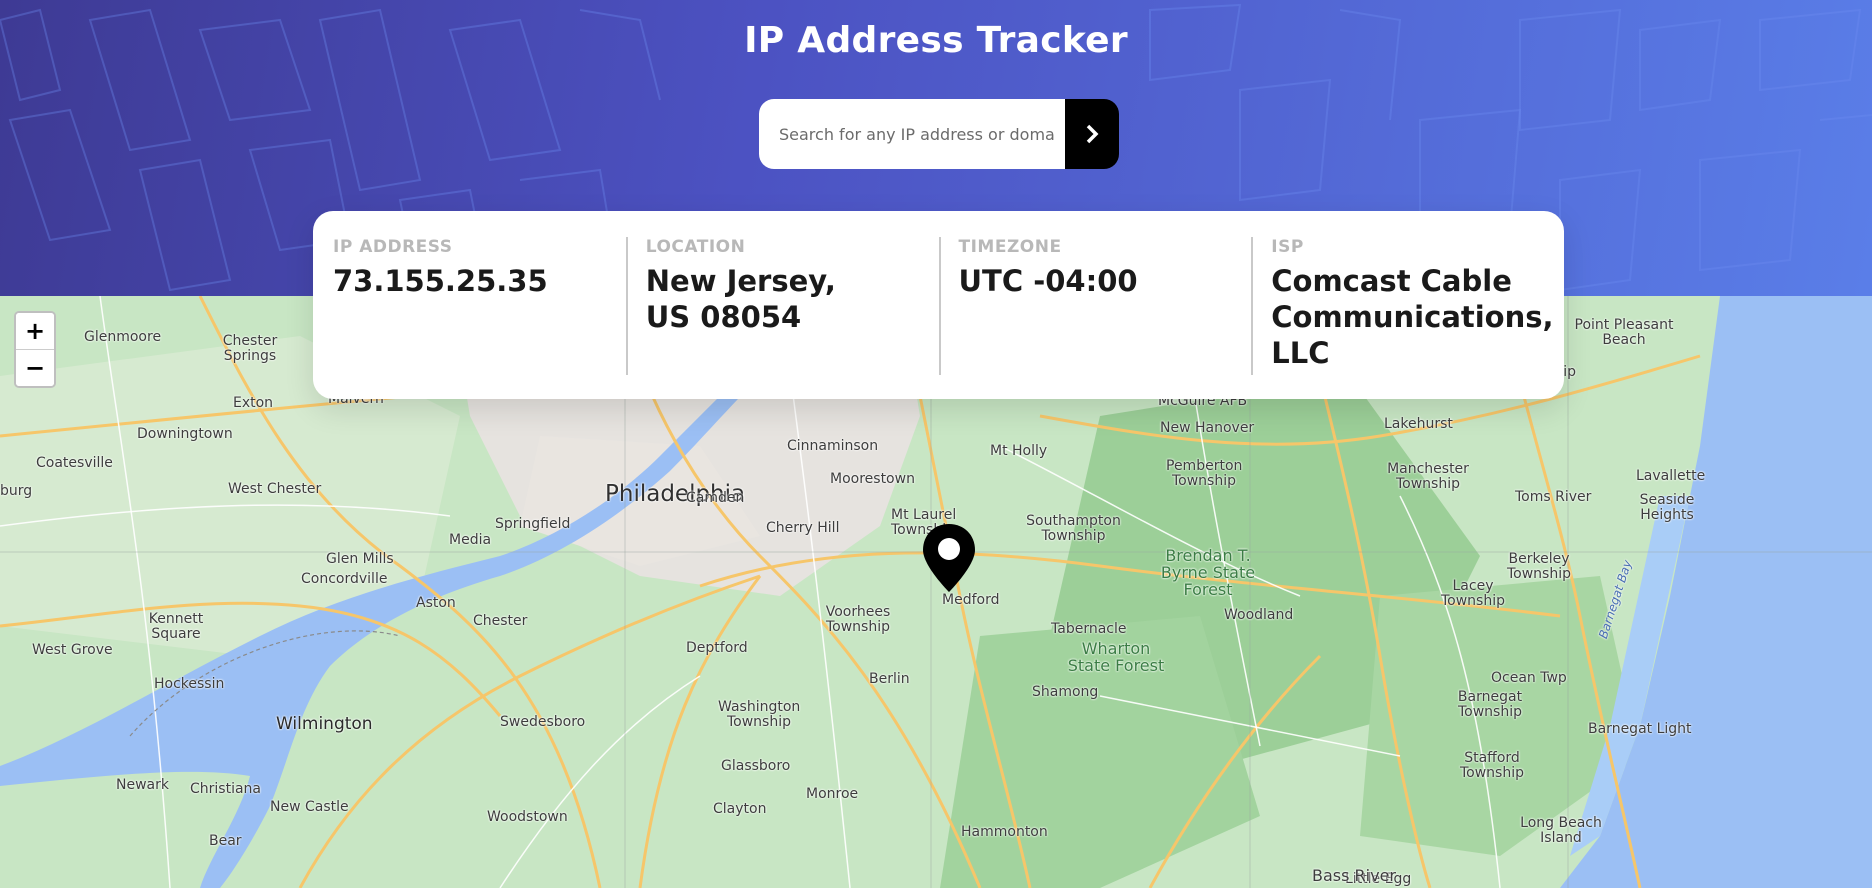  I want to click on place-label: Bear, so click(225, 841).